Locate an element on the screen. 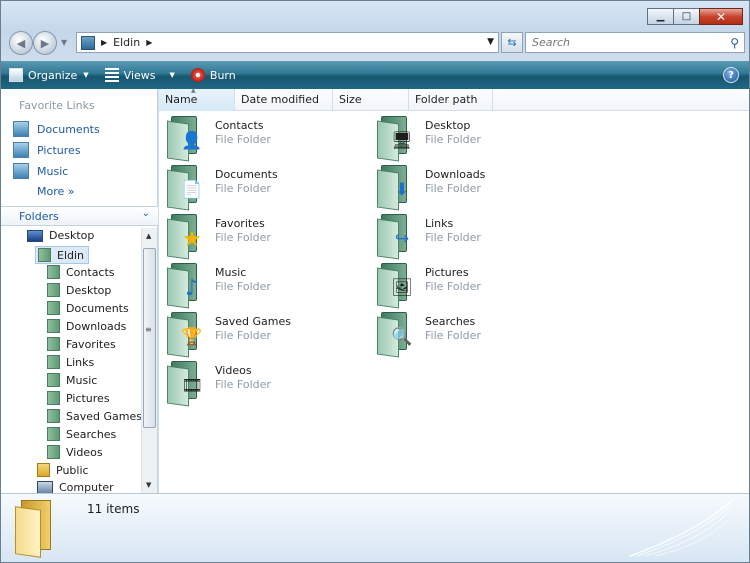 Image resolution: width=750 pixels, height=563 pixels. documents-icon is located at coordinates (21, 129).